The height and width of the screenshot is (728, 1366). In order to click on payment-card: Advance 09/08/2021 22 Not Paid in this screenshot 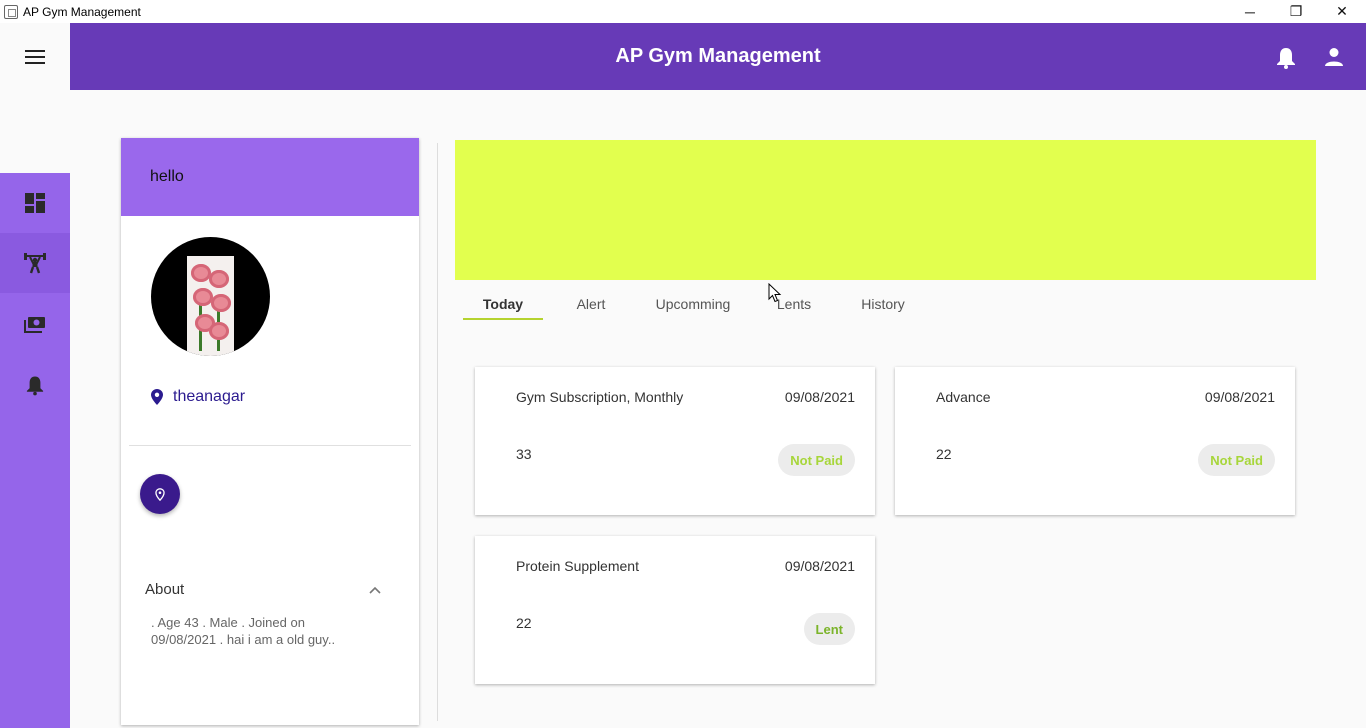, I will do `click(1095, 441)`.